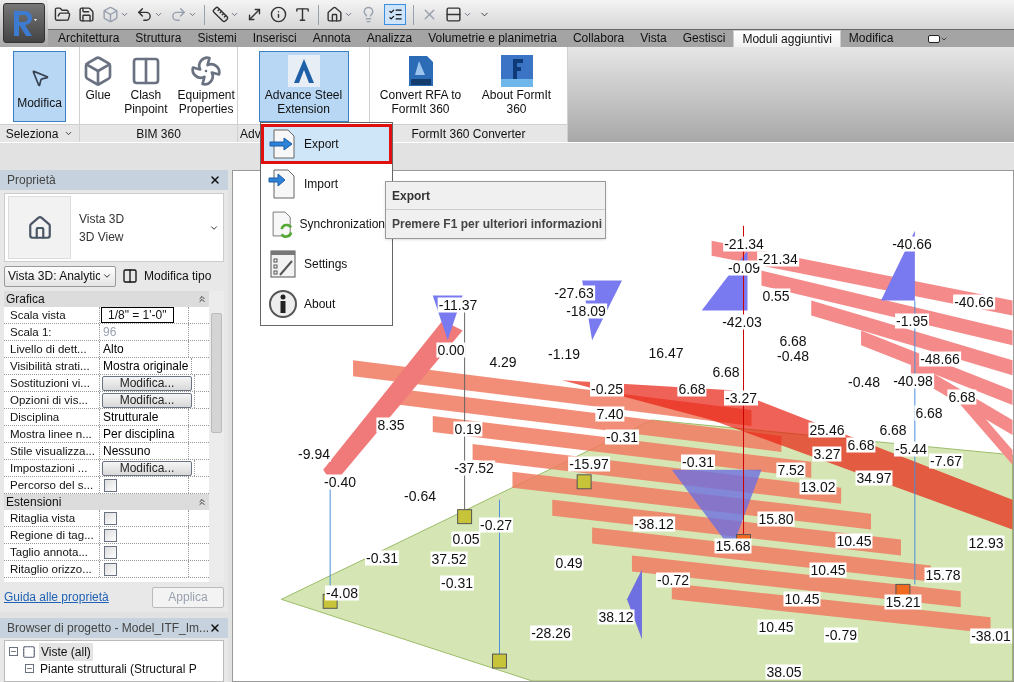 Image resolution: width=1014 pixels, height=682 pixels. What do you see at coordinates (178, 276) in the screenshot?
I see `edit-type-link: Modifica tipo` at bounding box center [178, 276].